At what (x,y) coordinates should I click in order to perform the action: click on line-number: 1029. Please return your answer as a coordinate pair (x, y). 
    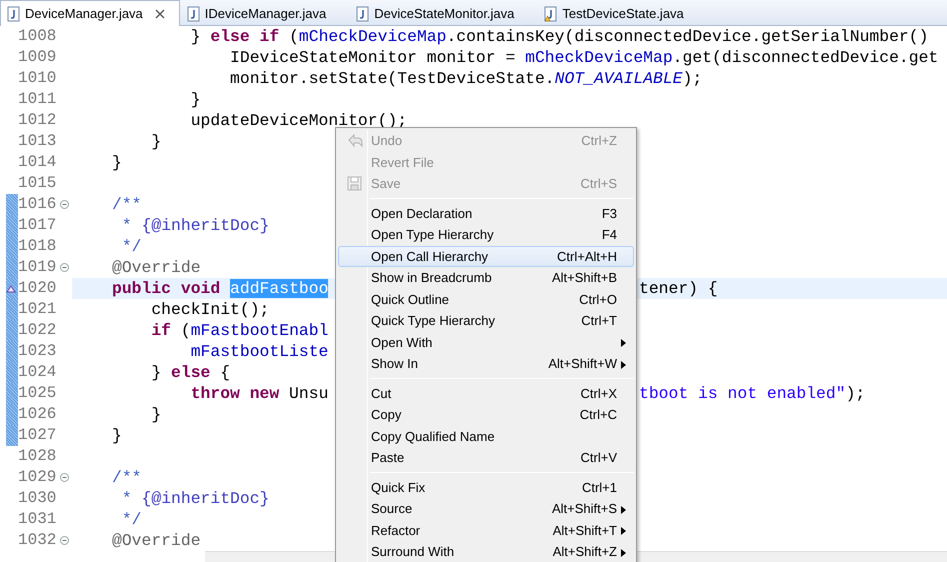
    Looking at the image, I should click on (38, 477).